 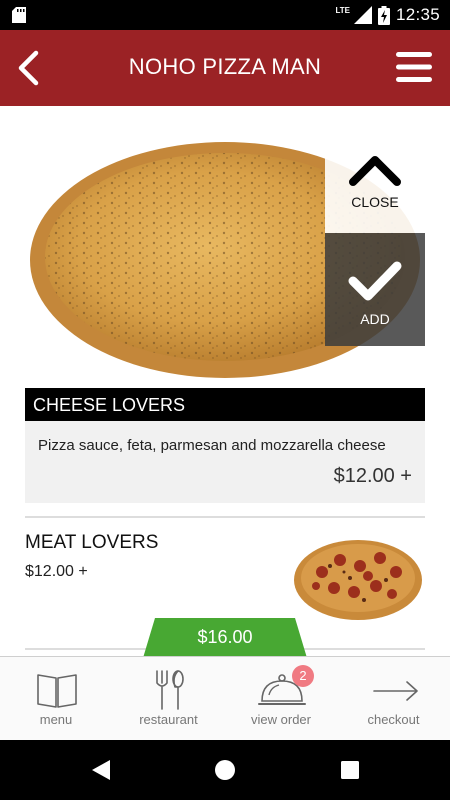 What do you see at coordinates (383, 15) in the screenshot?
I see `battery-icon` at bounding box center [383, 15].